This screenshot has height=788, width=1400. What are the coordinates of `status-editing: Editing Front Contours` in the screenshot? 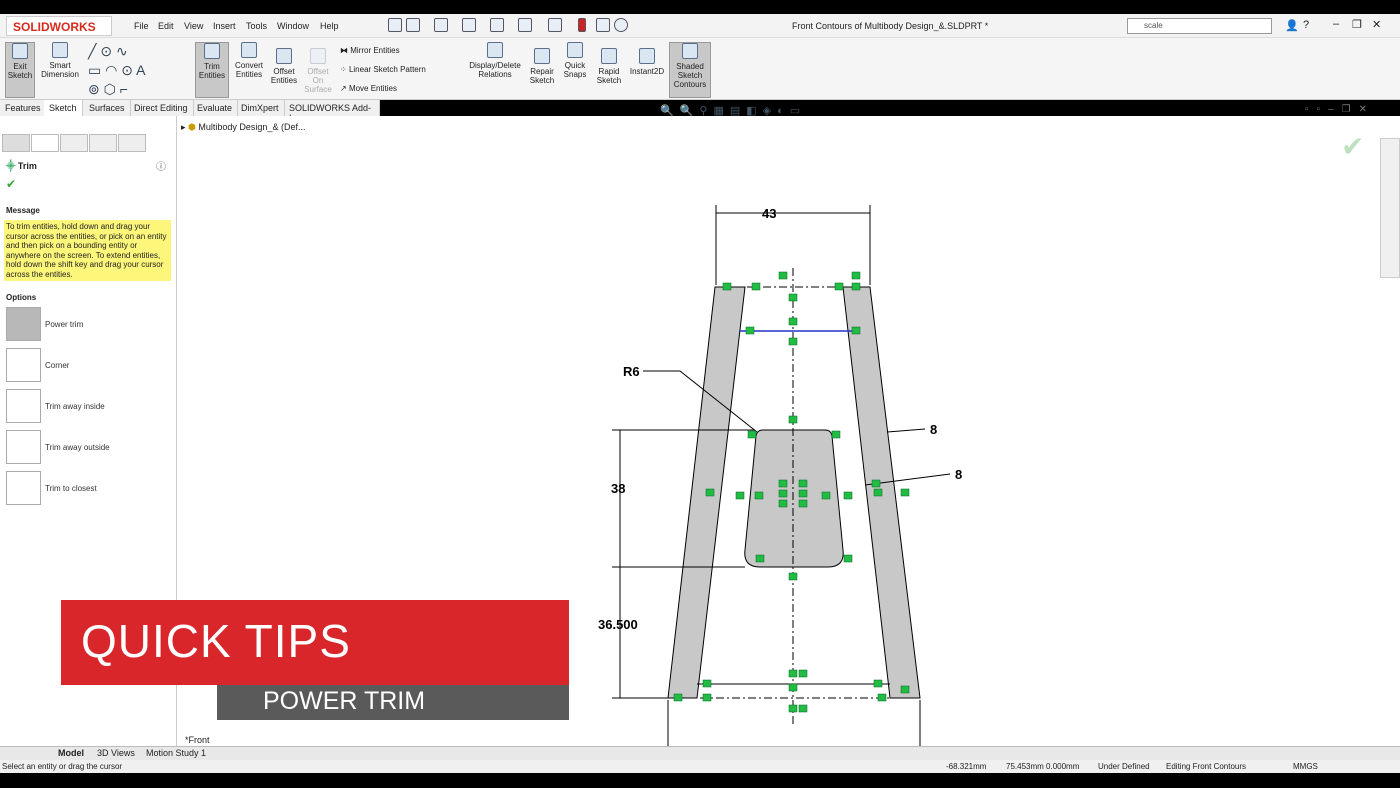 It's located at (1206, 766).